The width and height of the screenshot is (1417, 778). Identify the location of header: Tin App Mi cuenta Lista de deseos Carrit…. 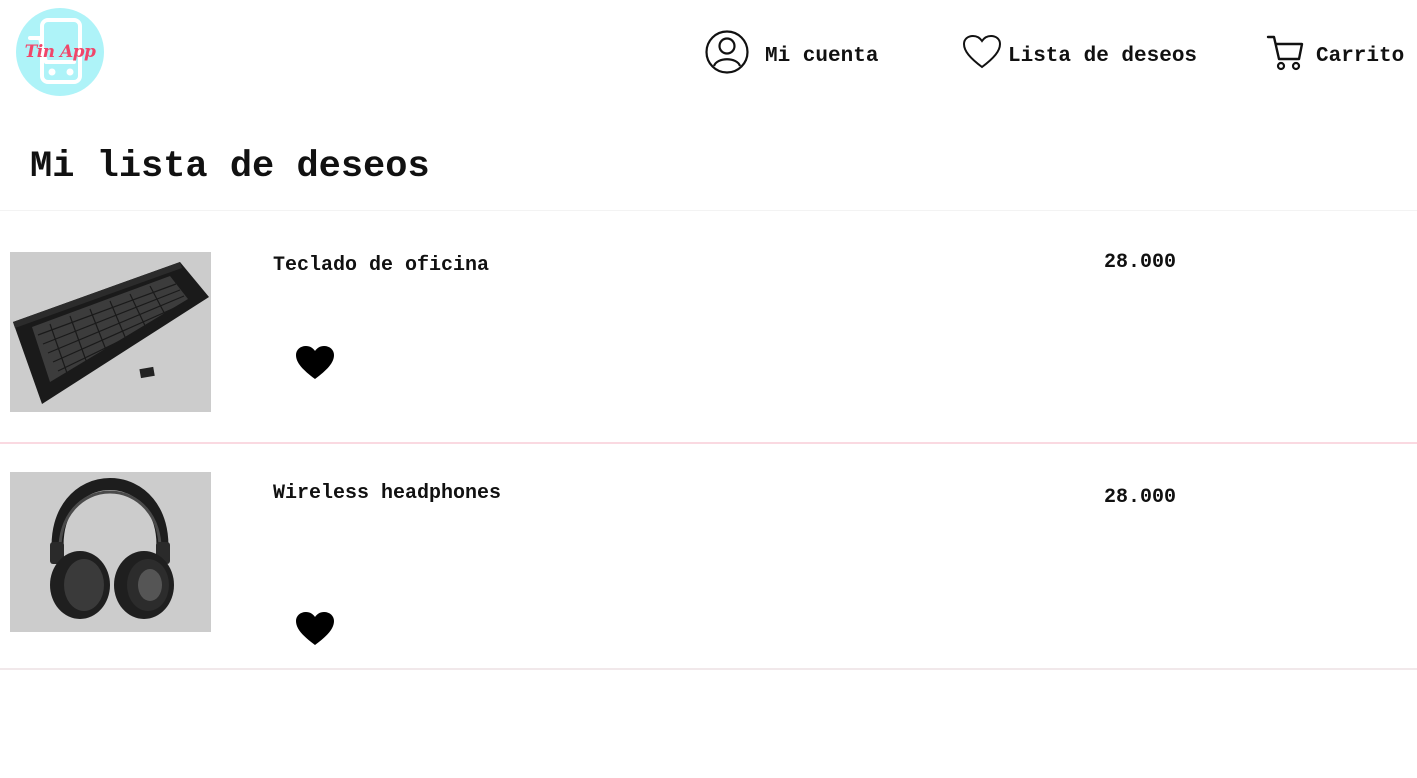
(708, 55).